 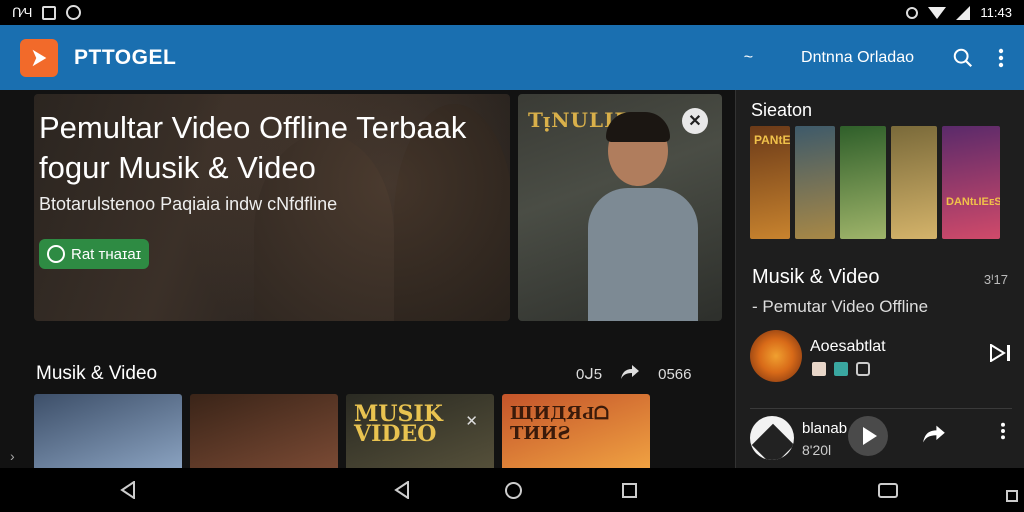 What do you see at coordinates (776, 356) in the screenshot?
I see `track-artwork` at bounding box center [776, 356].